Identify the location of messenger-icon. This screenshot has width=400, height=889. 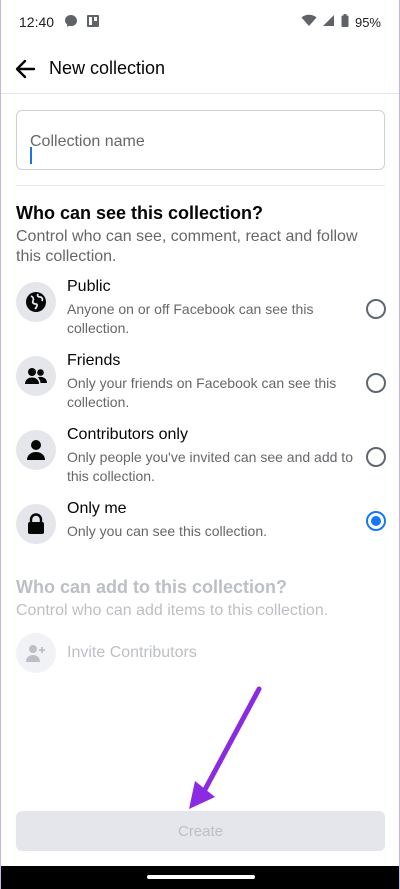
(71, 22).